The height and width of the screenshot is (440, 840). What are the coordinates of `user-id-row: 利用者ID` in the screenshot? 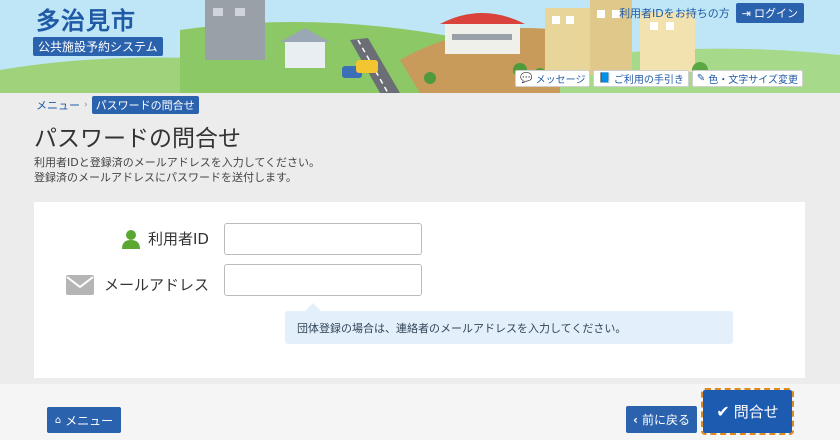 It's located at (165, 238).